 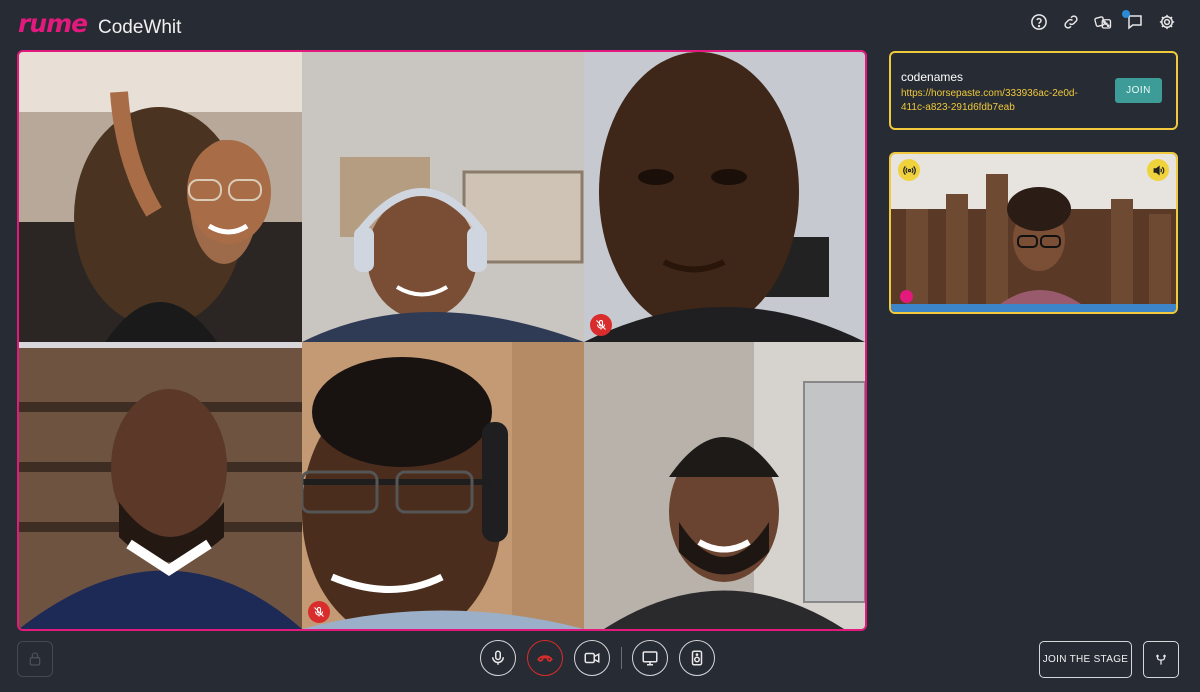 I want to click on chat-icon, so click(x=1134, y=21).